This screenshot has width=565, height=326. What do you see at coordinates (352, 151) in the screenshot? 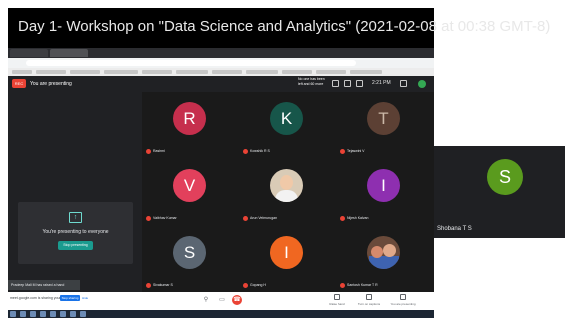
I see `participant-name: Tejaswini V` at bounding box center [352, 151].